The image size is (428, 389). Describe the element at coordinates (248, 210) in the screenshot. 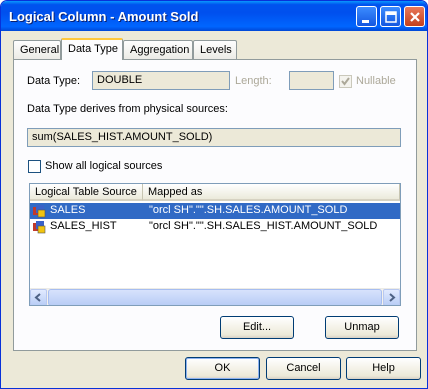

I see `mapped-as-value: "orcl SH"."".SH.SALES.AMOUNT_SOLD` at that location.